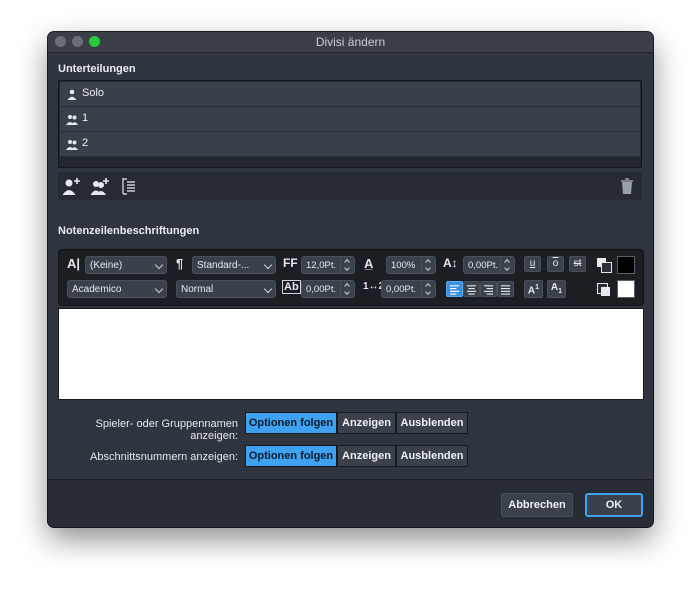 This screenshot has width=700, height=590. I want to click on divisions-toolbar, so click(350, 186).